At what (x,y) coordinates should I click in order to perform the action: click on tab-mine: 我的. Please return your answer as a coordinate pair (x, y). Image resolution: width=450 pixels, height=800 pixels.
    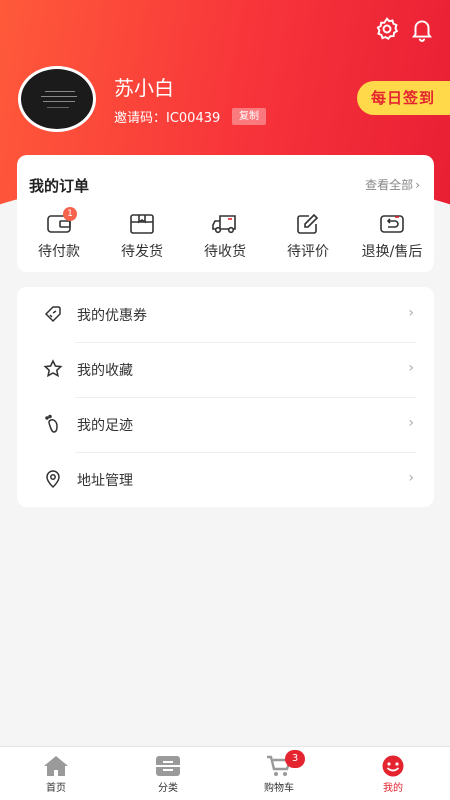
    Looking at the image, I should click on (393, 774).